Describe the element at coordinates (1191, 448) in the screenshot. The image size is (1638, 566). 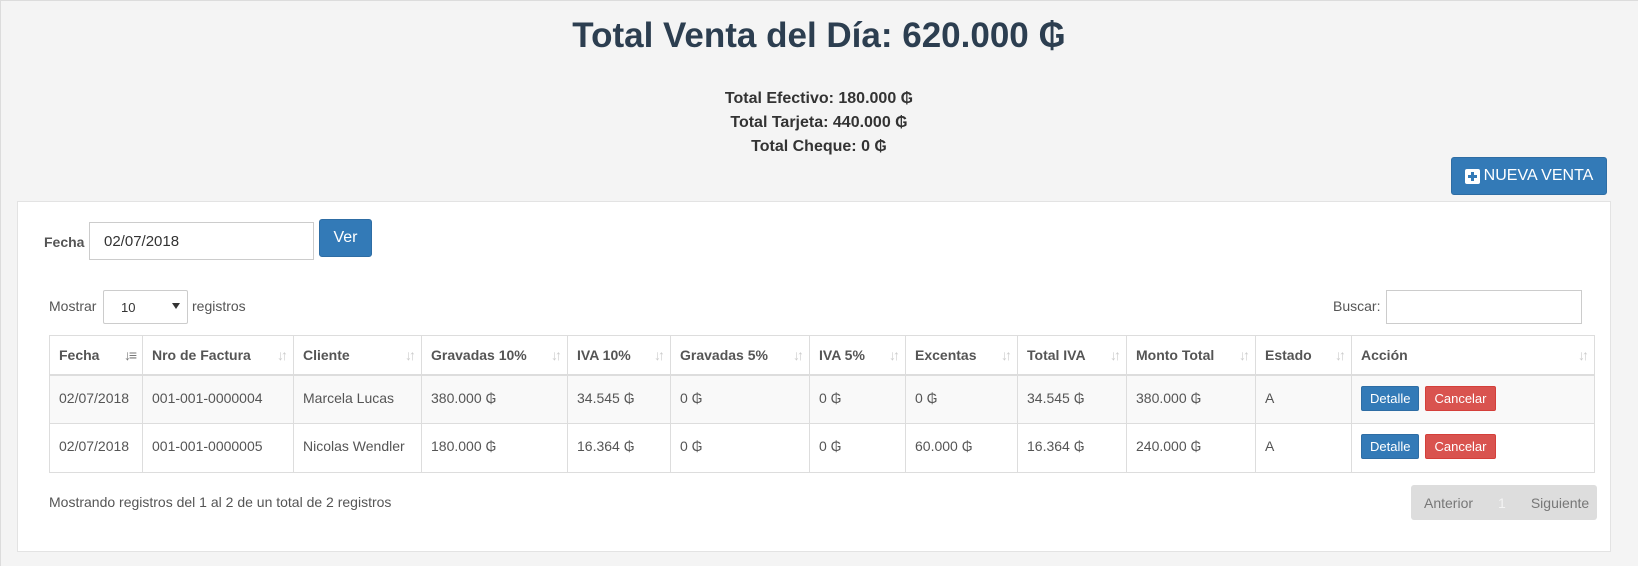
I see `cell-monto-total: 240.000 ₲` at that location.